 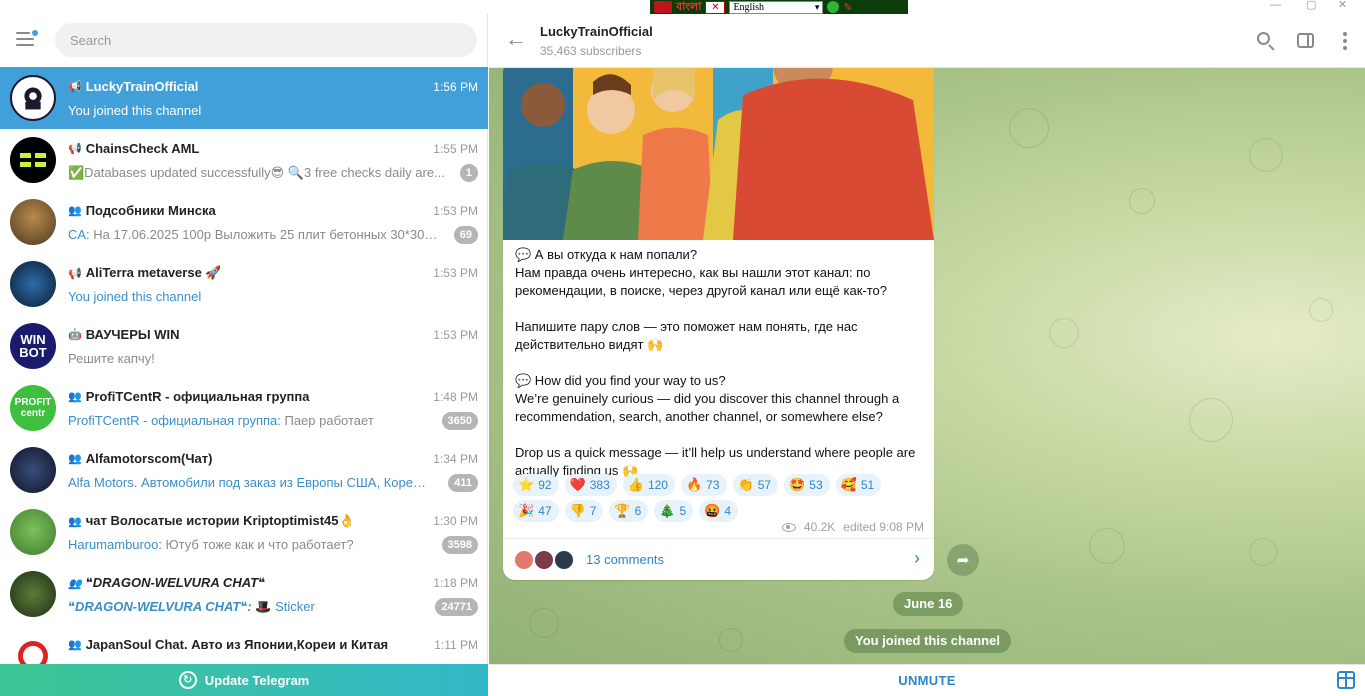 What do you see at coordinates (657, 485) in the screenshot?
I see `reaction-count: 120` at bounding box center [657, 485].